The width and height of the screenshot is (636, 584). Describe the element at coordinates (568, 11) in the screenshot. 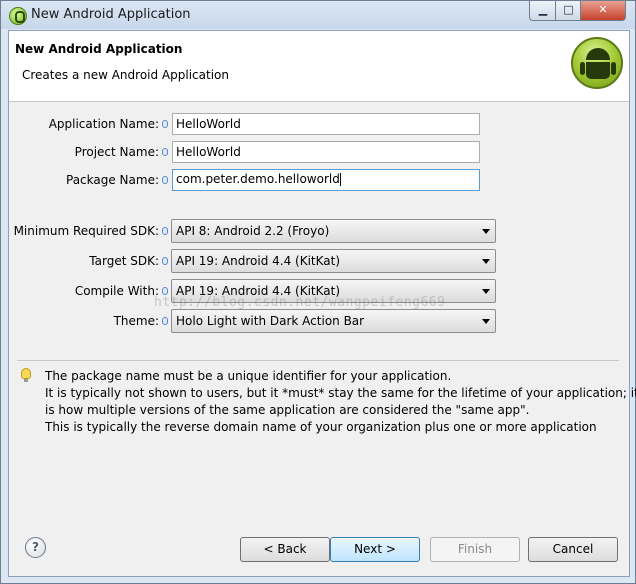

I see `maximize-button: □` at that location.